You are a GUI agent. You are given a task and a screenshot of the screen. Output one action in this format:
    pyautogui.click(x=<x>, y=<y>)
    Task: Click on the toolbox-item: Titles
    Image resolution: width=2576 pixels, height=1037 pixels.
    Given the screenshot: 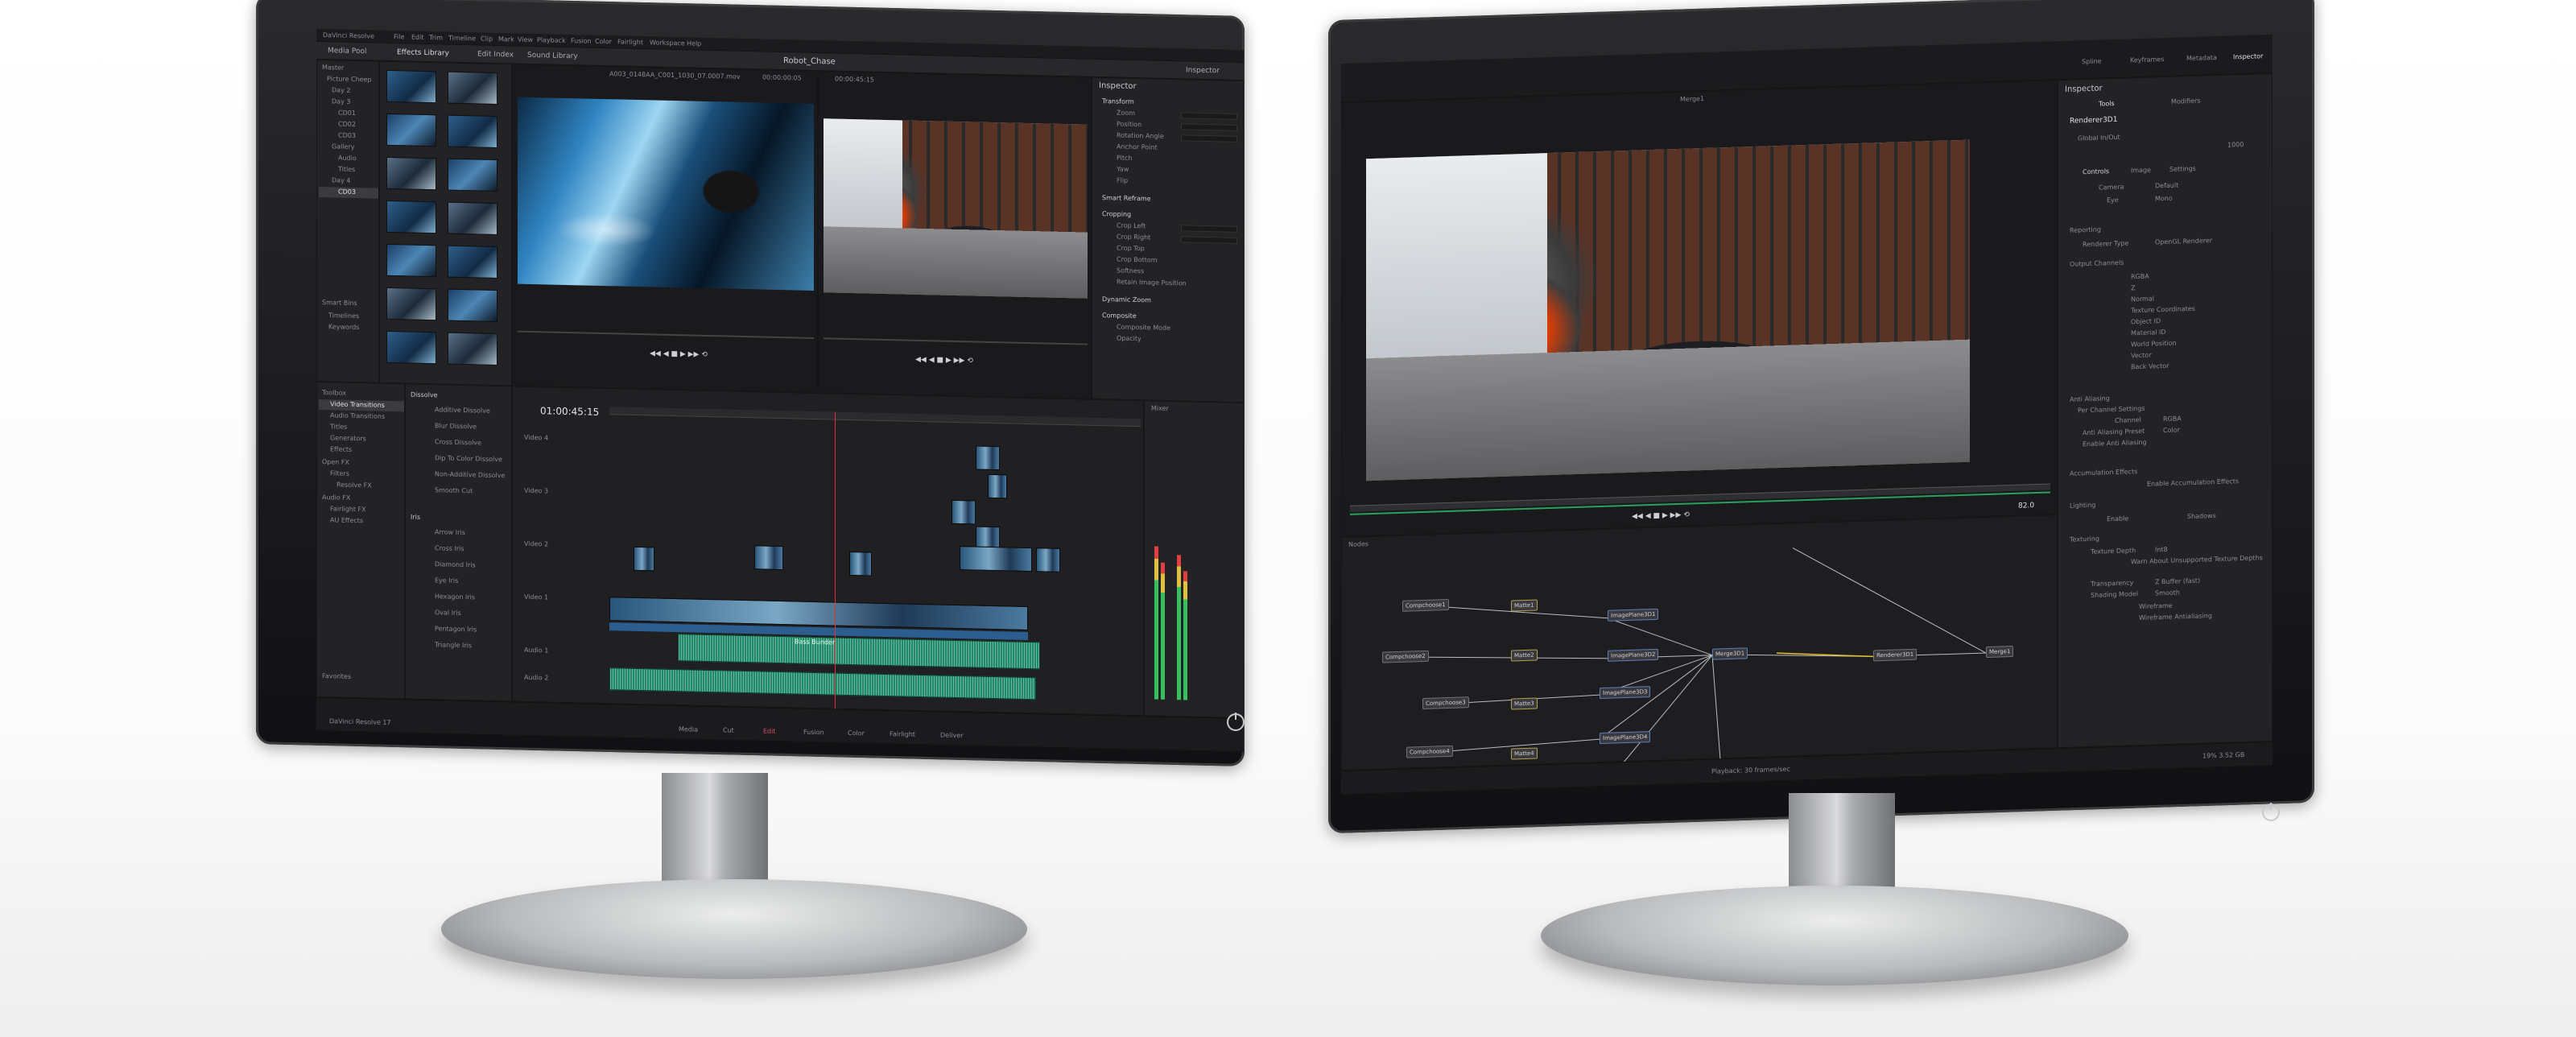 What is the action you would take?
    pyautogui.click(x=338, y=426)
    